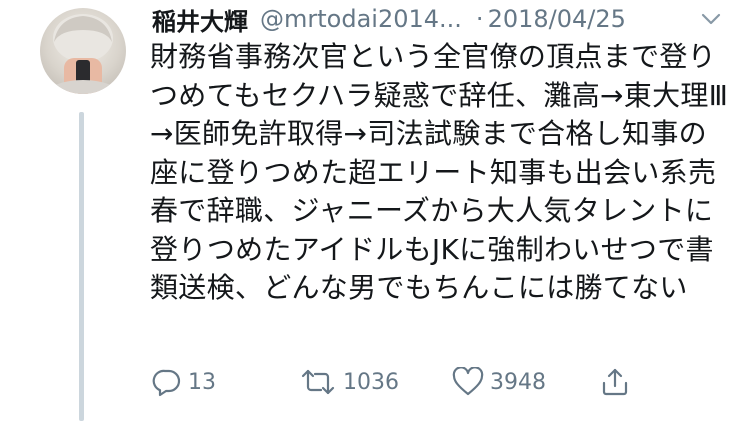 The height and width of the screenshot is (421, 750). I want to click on chevron-down-icon, so click(711, 19).